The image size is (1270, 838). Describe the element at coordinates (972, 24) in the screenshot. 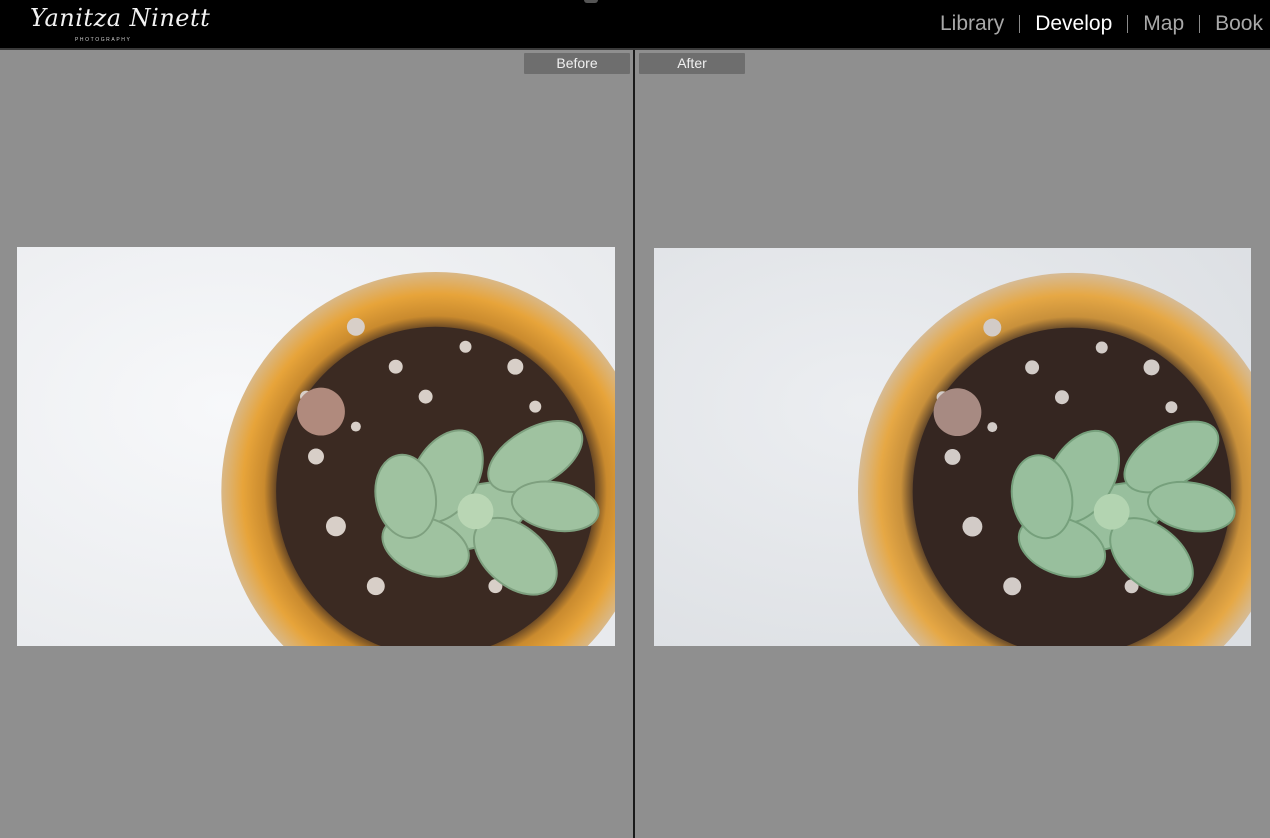

I see `module-library: Library` at that location.